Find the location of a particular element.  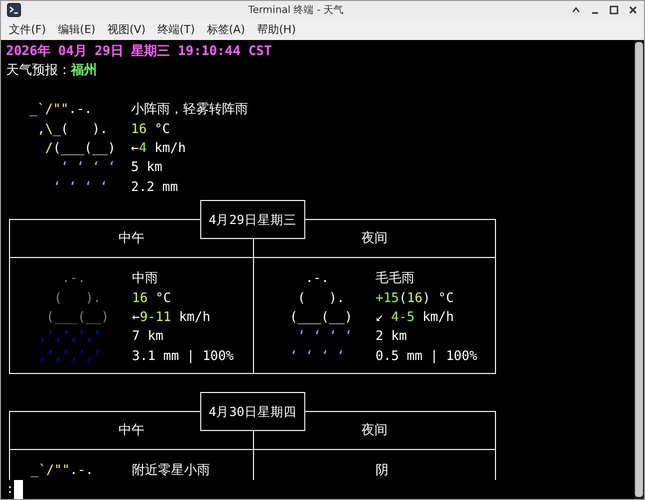

ascii-art-line: ,\_( ). is located at coordinates (72, 129).